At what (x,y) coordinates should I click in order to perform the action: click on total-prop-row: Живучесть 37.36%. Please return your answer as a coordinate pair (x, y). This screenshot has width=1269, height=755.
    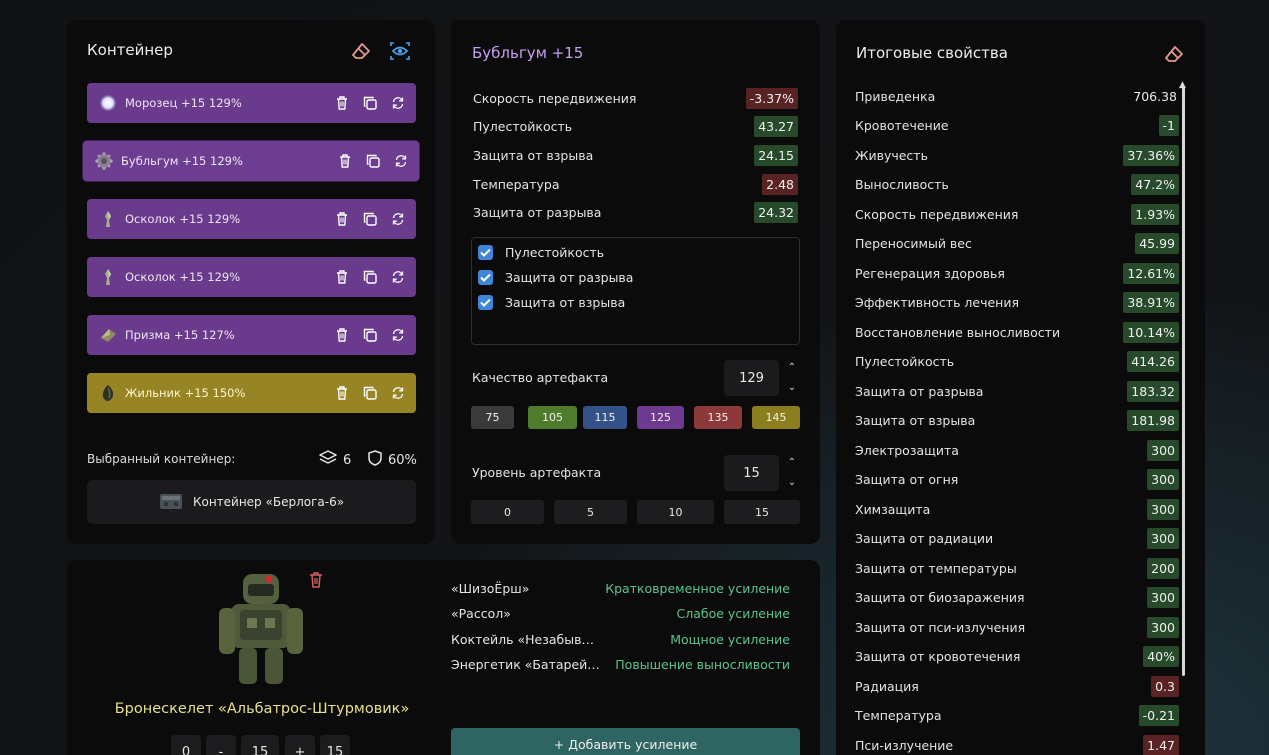
    Looking at the image, I should click on (1017, 155).